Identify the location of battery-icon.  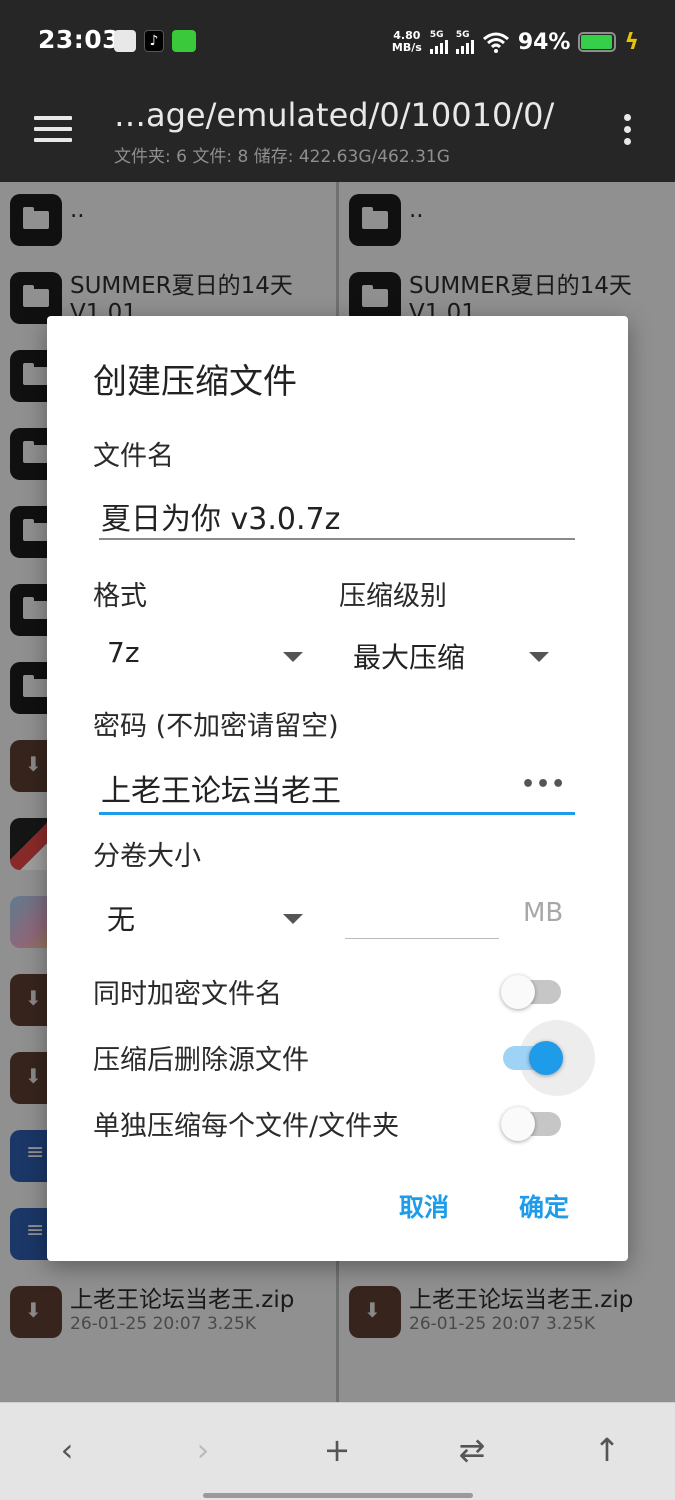
(597, 42).